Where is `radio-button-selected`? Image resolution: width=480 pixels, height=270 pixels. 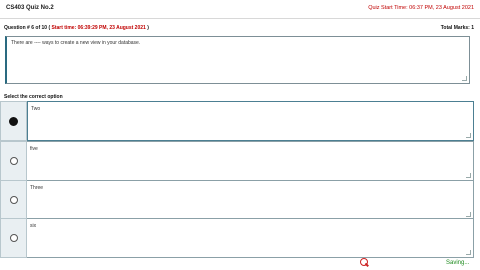 radio-button-selected is located at coordinates (13, 121).